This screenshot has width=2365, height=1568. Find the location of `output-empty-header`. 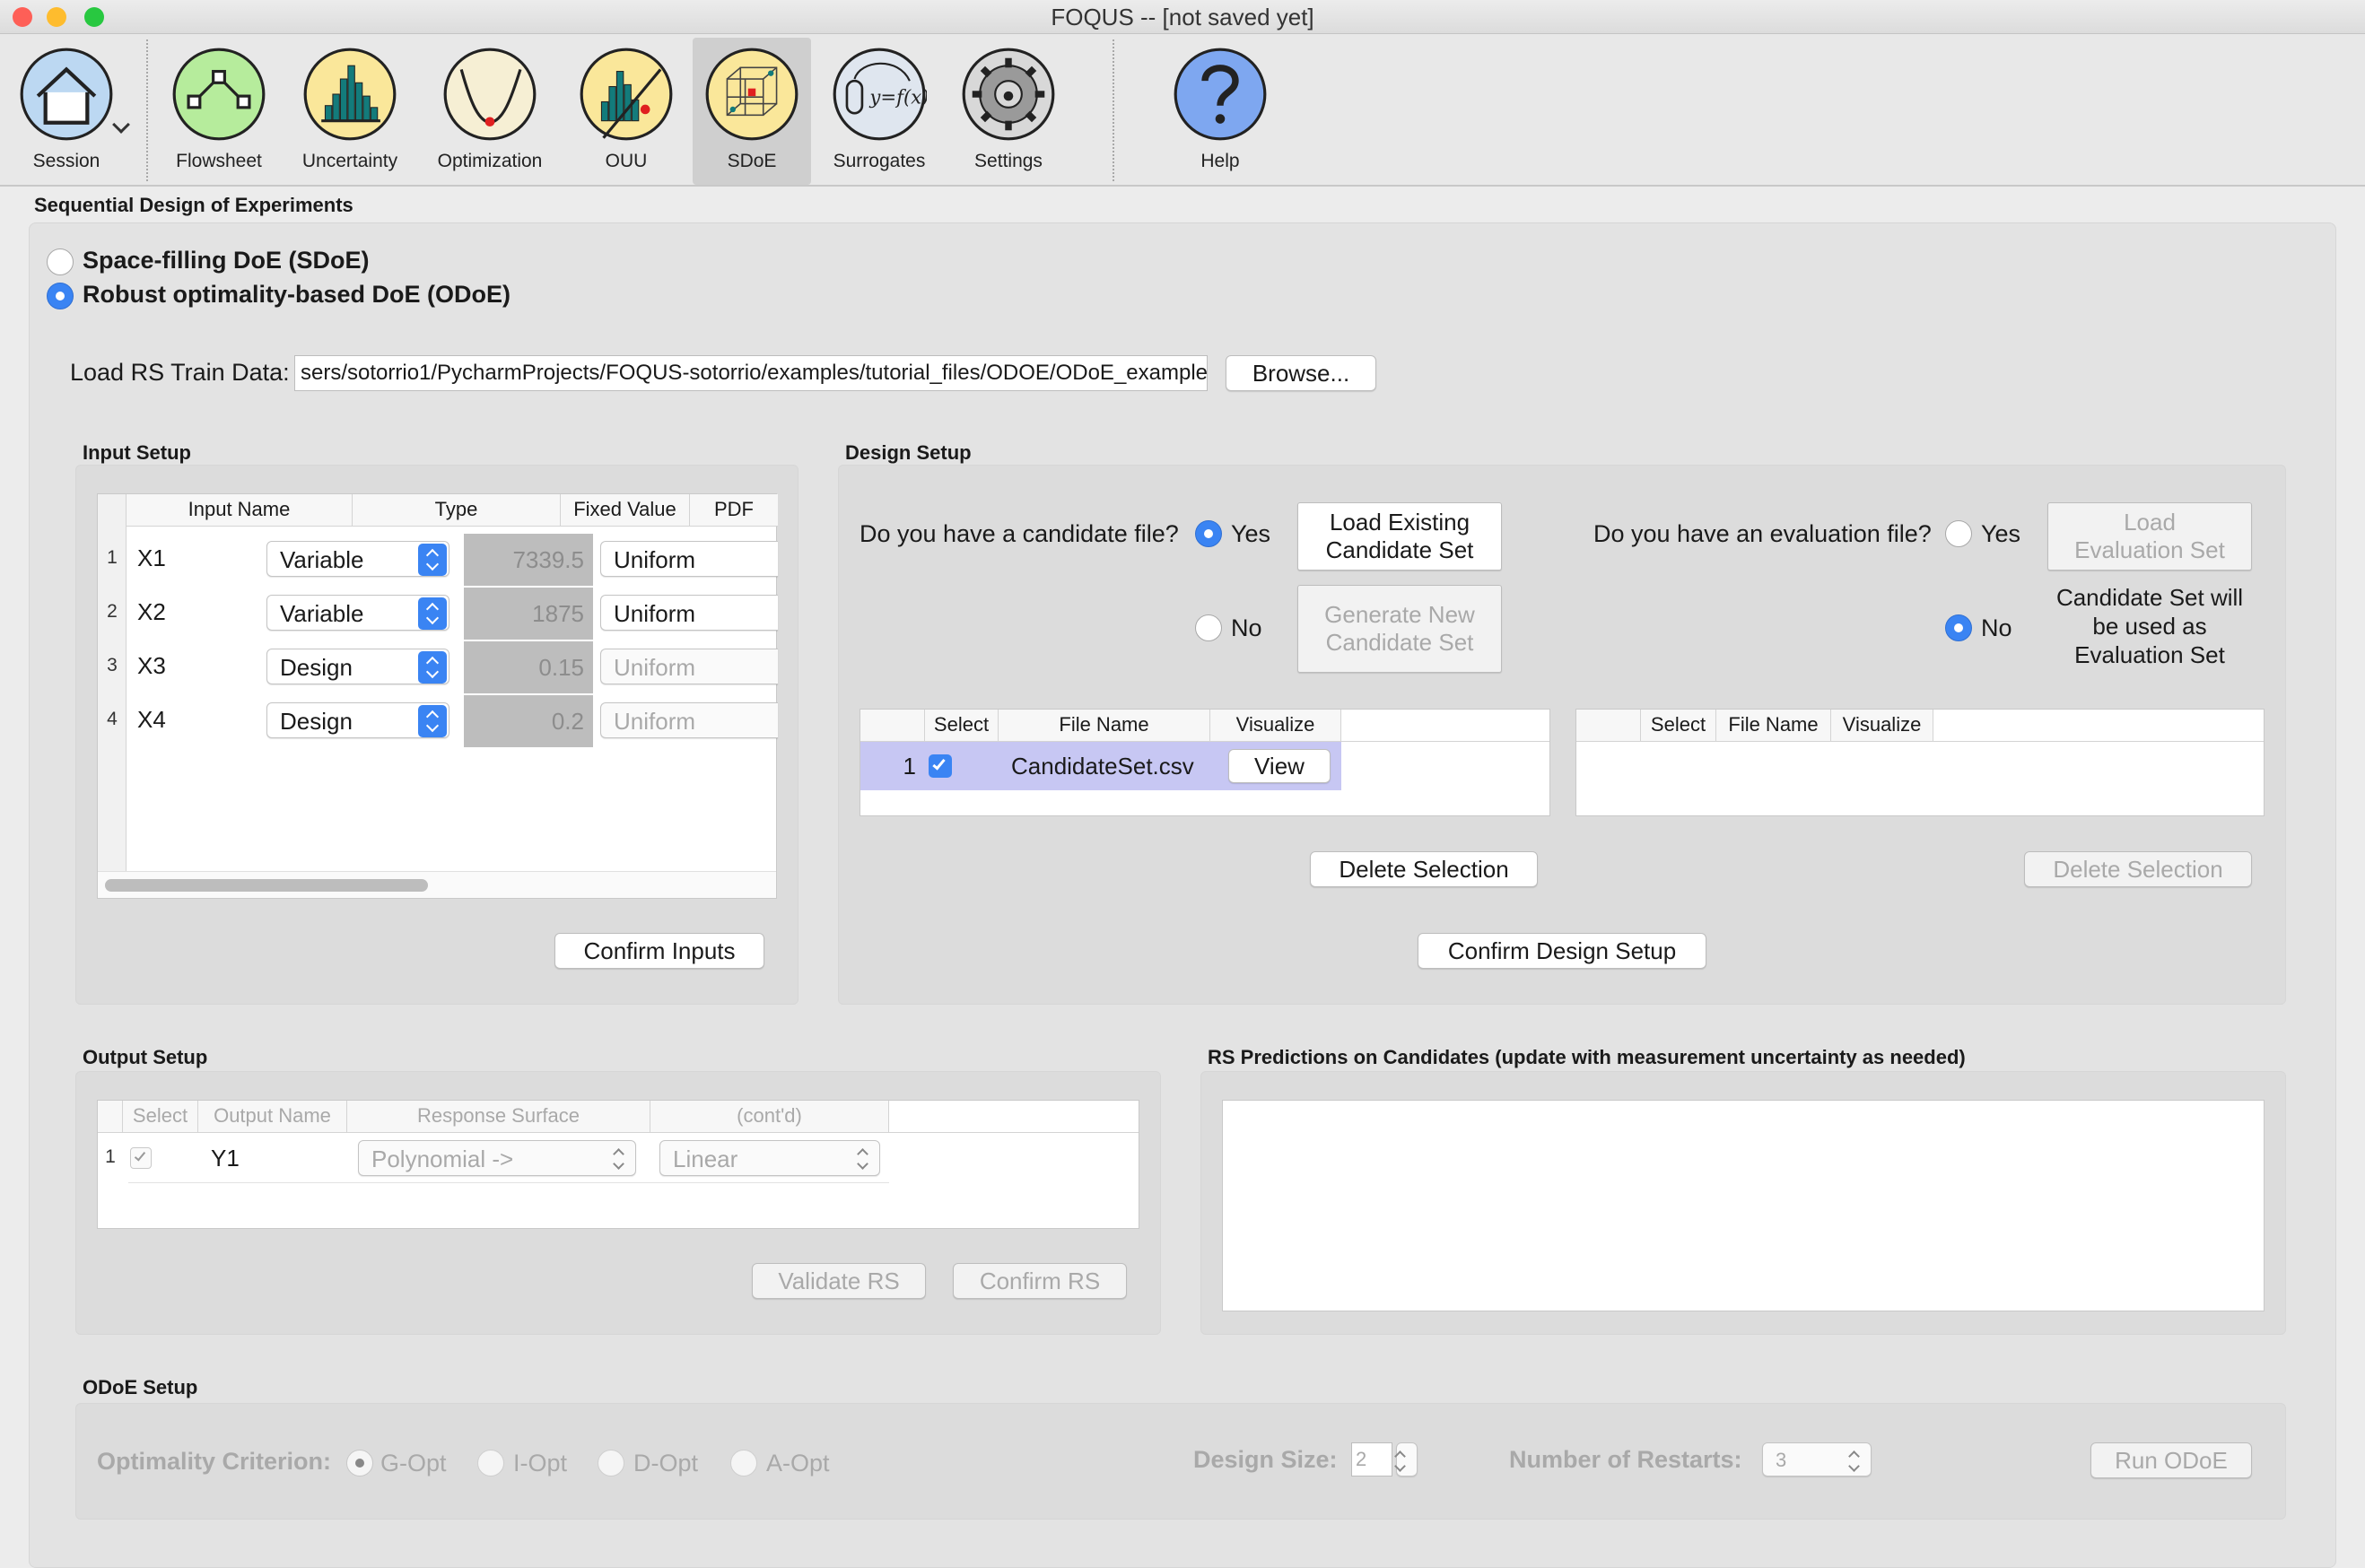

output-empty-header is located at coordinates (1014, 1117).